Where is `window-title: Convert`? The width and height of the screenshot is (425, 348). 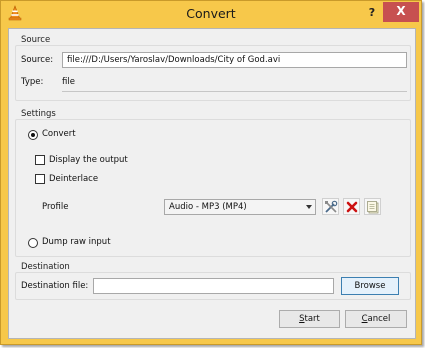 window-title: Convert is located at coordinates (211, 13).